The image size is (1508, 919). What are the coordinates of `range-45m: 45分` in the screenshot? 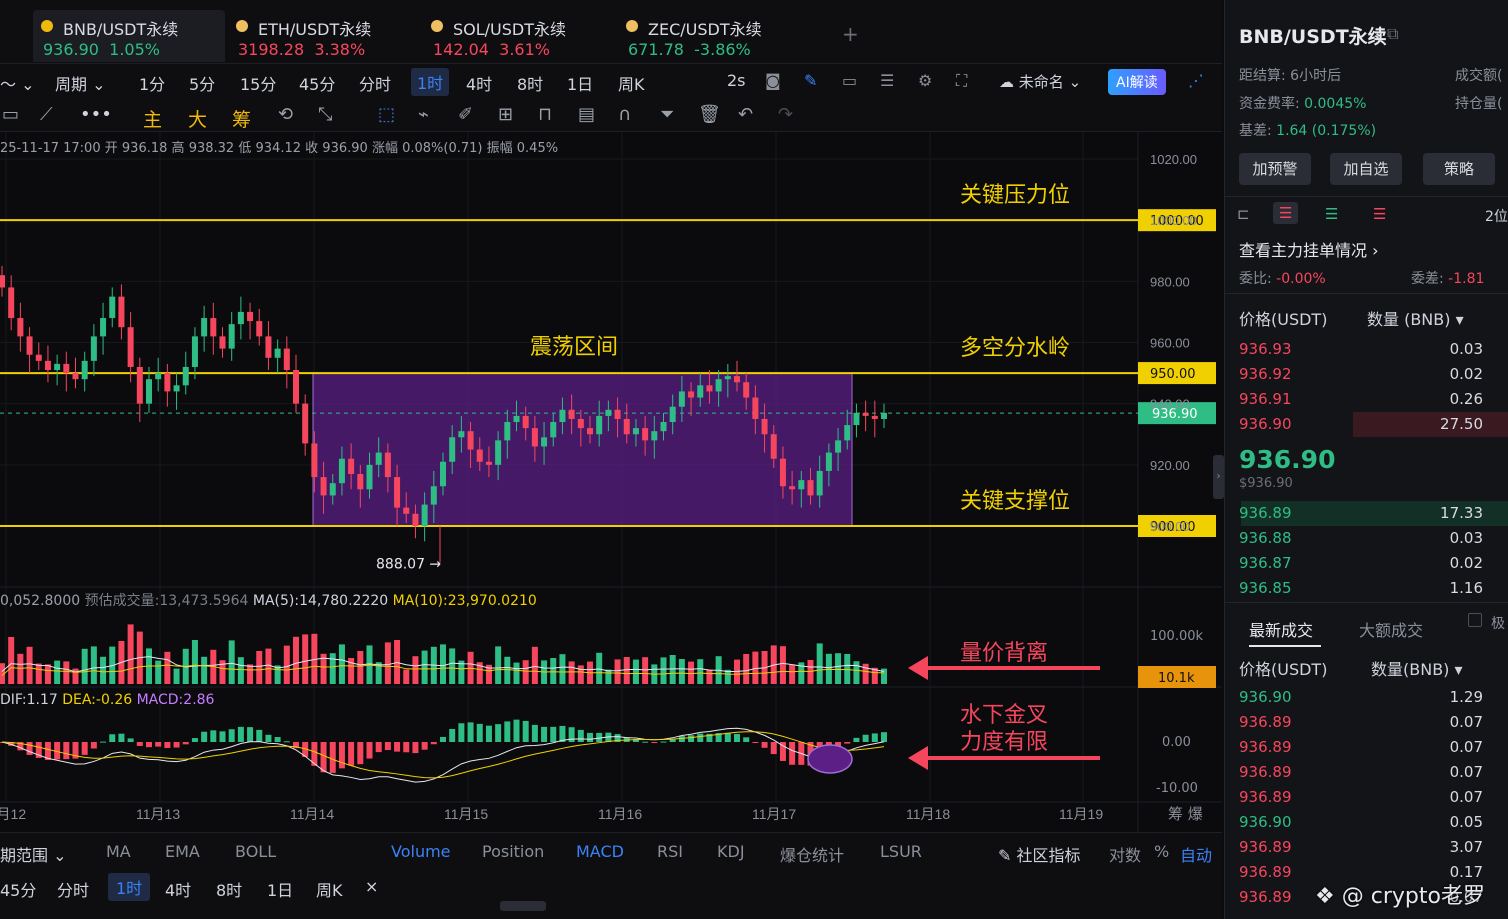 It's located at (18, 889).